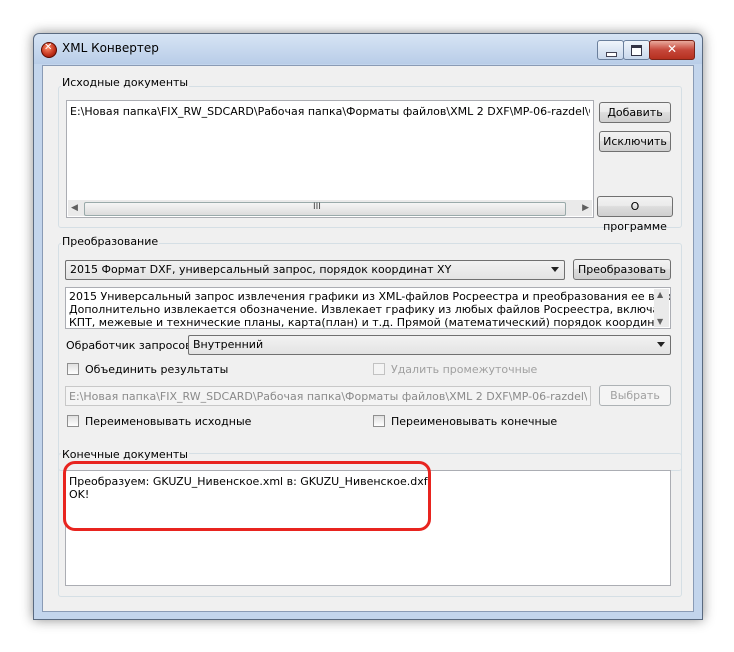 Image resolution: width=734 pixels, height=652 pixels. What do you see at coordinates (474, 421) in the screenshot?
I see `rename-target-label: Переименовывать конечные` at bounding box center [474, 421].